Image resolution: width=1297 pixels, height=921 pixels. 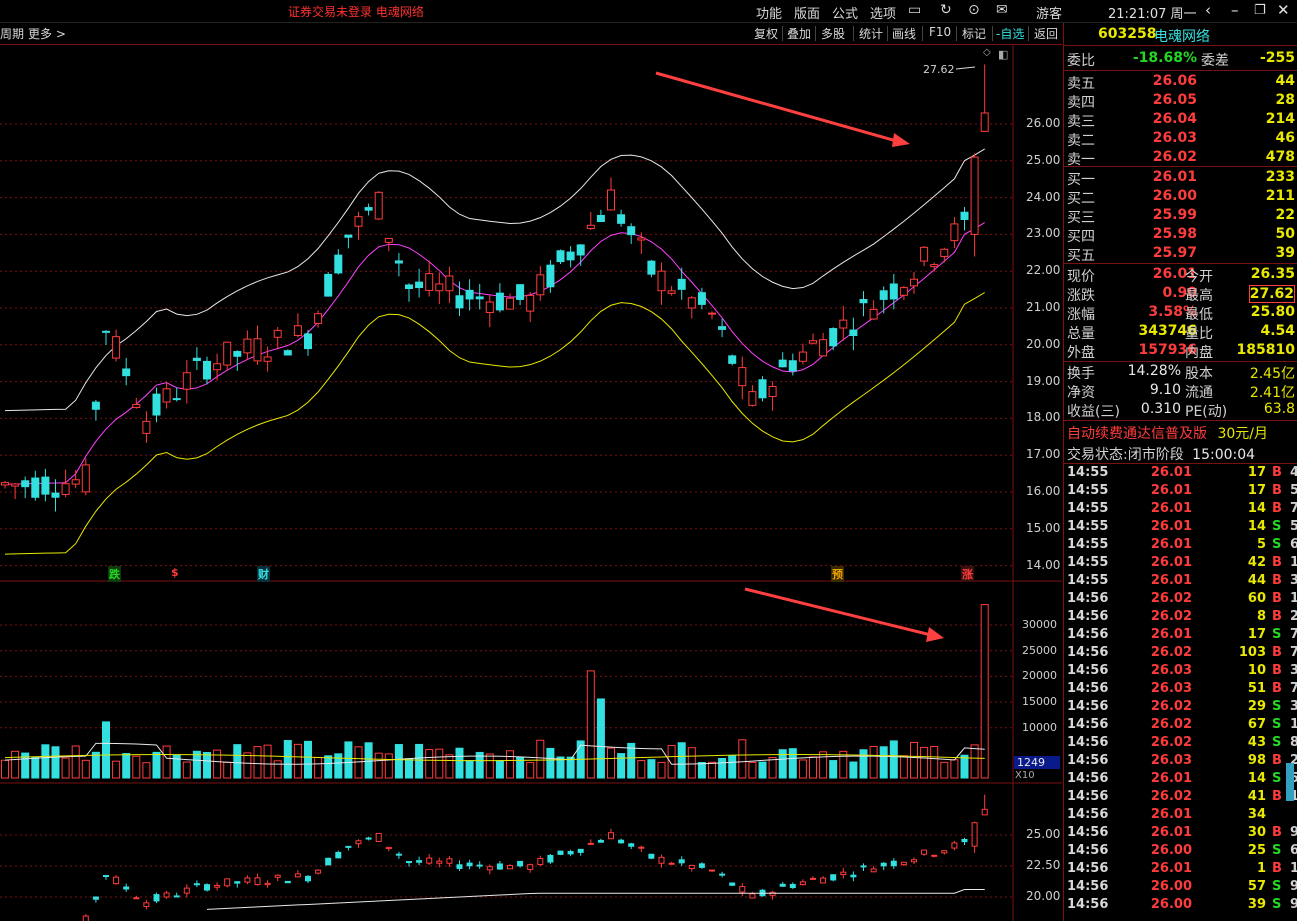 What do you see at coordinates (799, 33) in the screenshot?
I see `tool-overlay: 叠加` at bounding box center [799, 33].